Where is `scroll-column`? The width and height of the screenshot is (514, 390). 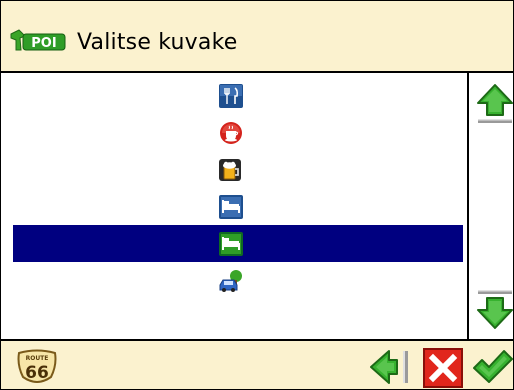 scroll-column is located at coordinates (490, 206).